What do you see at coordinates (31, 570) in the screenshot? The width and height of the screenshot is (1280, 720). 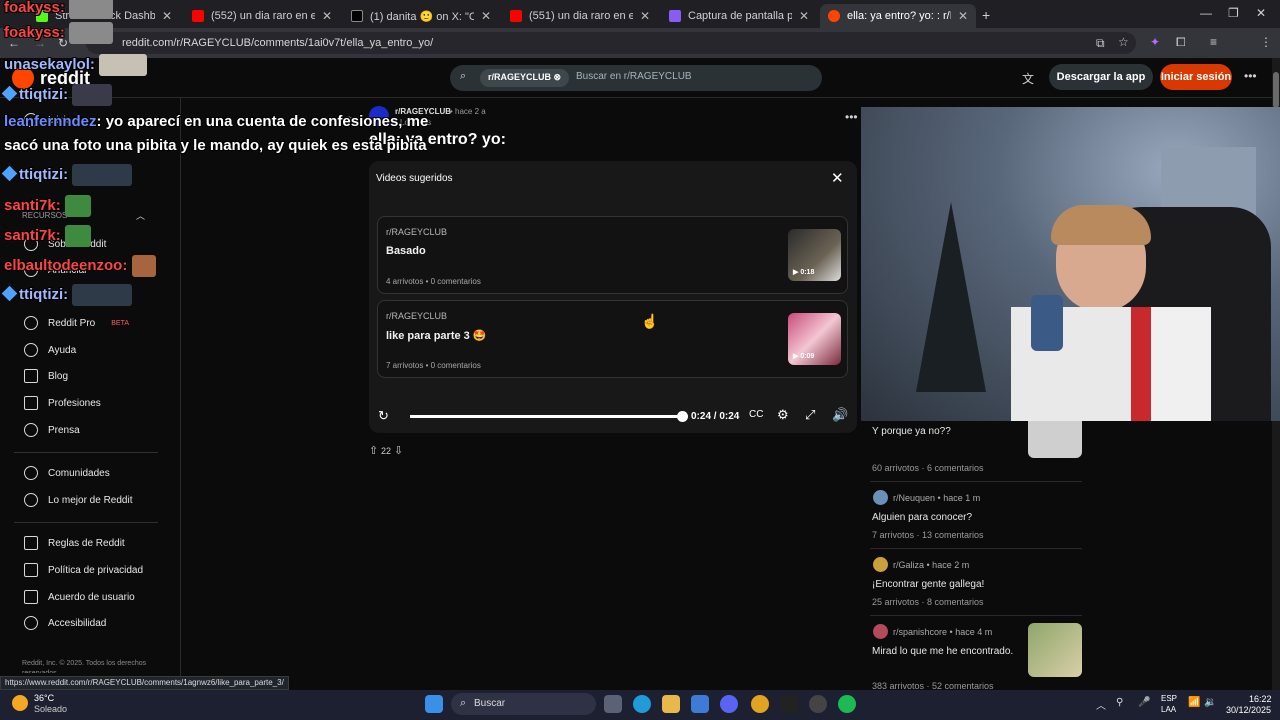 I see `privacy-icon` at bounding box center [31, 570].